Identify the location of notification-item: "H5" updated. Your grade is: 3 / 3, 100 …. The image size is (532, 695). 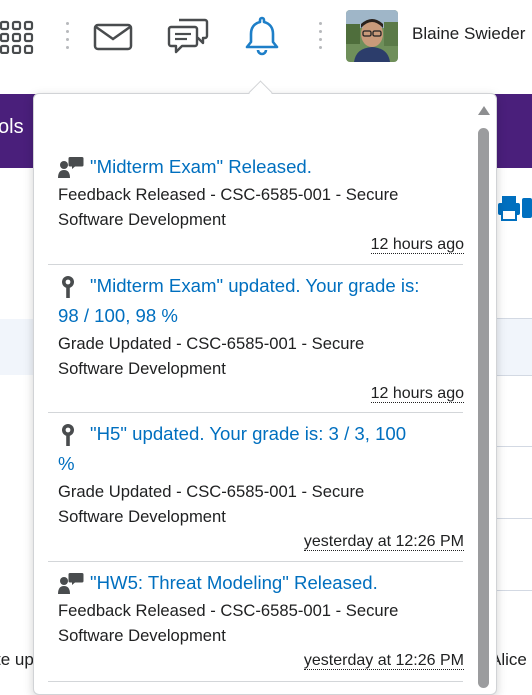
(261, 486).